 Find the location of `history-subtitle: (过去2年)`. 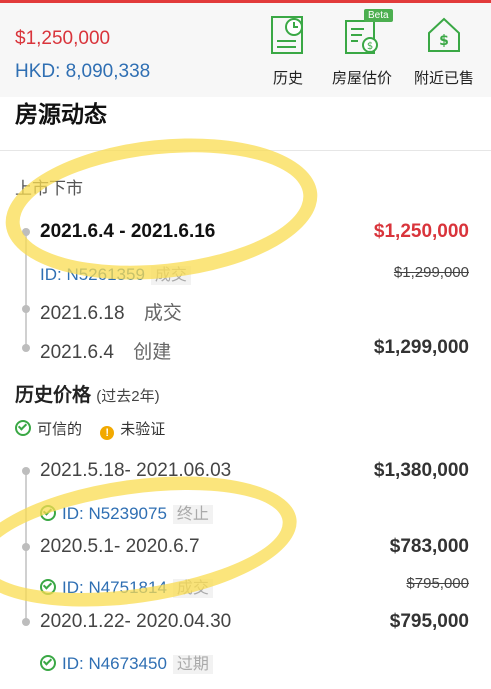

history-subtitle: (过去2年) is located at coordinates (128, 396).